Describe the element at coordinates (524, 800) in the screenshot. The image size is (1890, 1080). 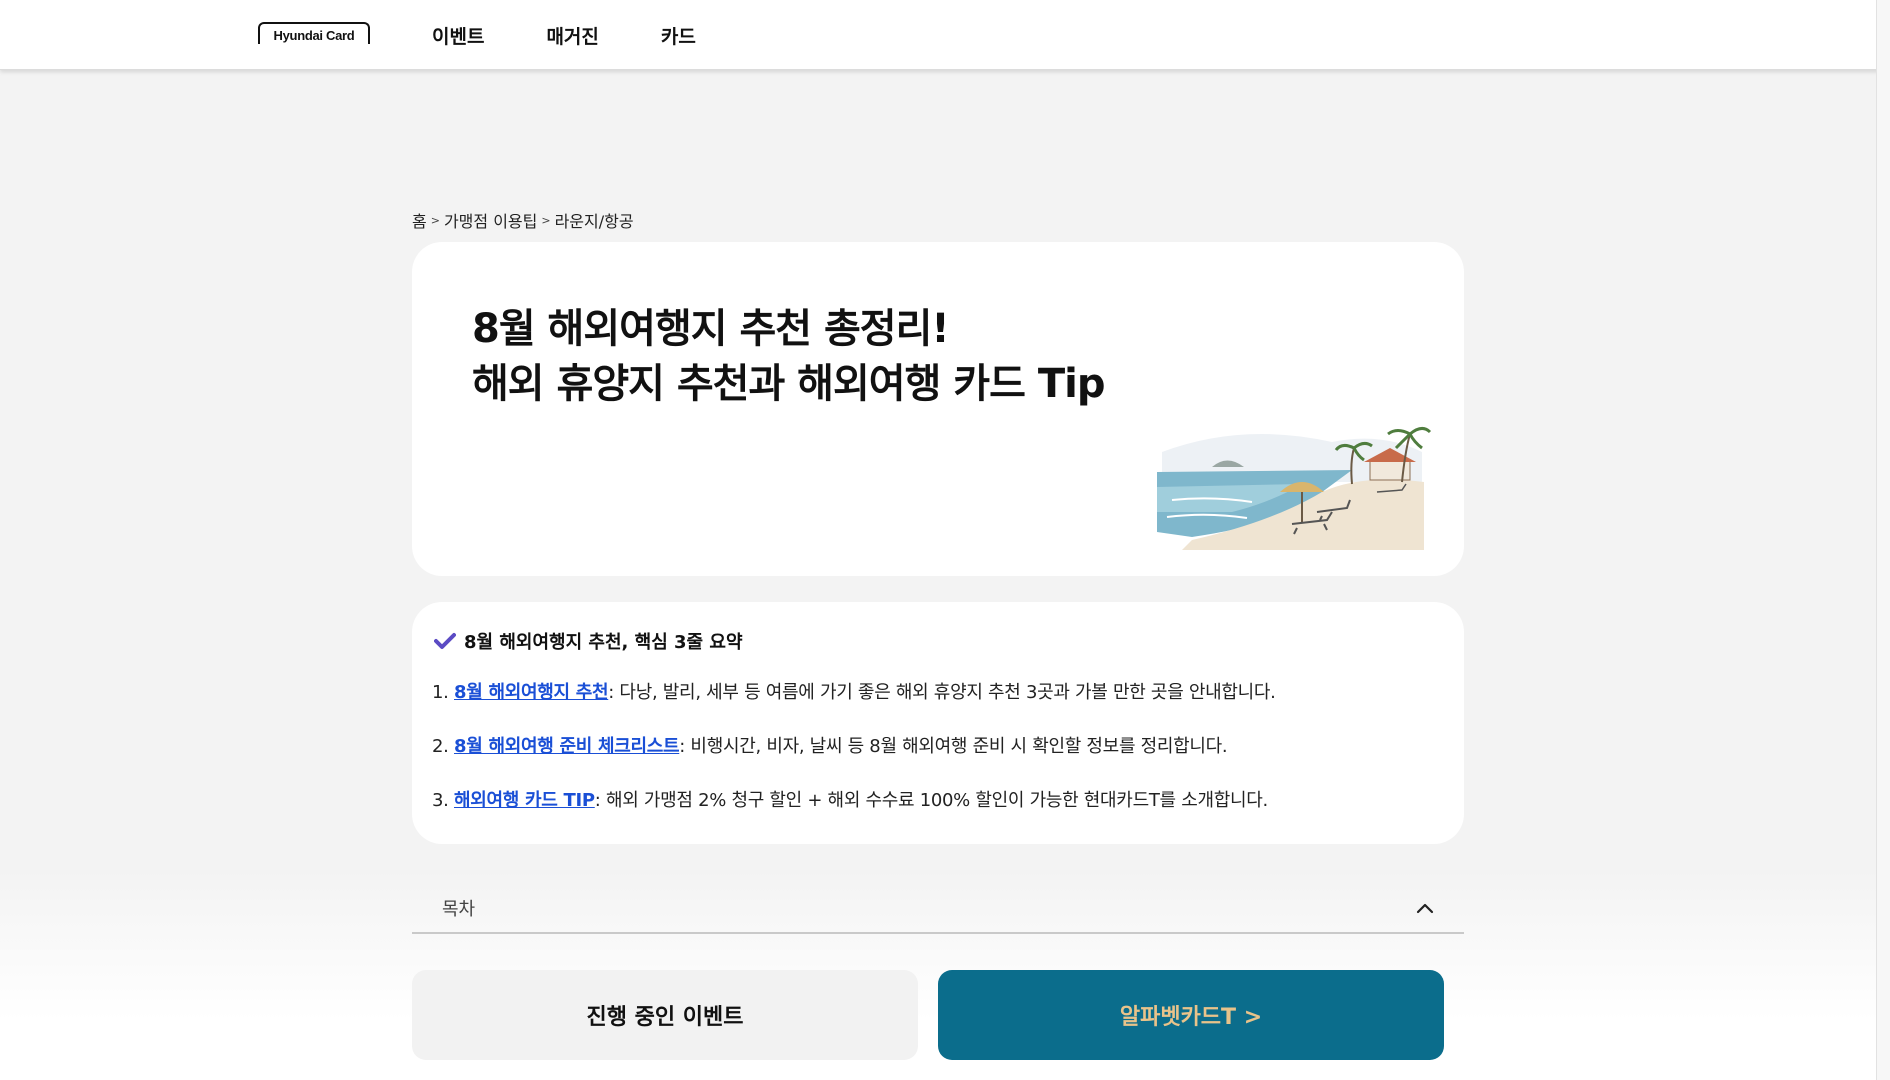
I see `summary-link-card-tip: 해외여행 카드 TIP` at that location.